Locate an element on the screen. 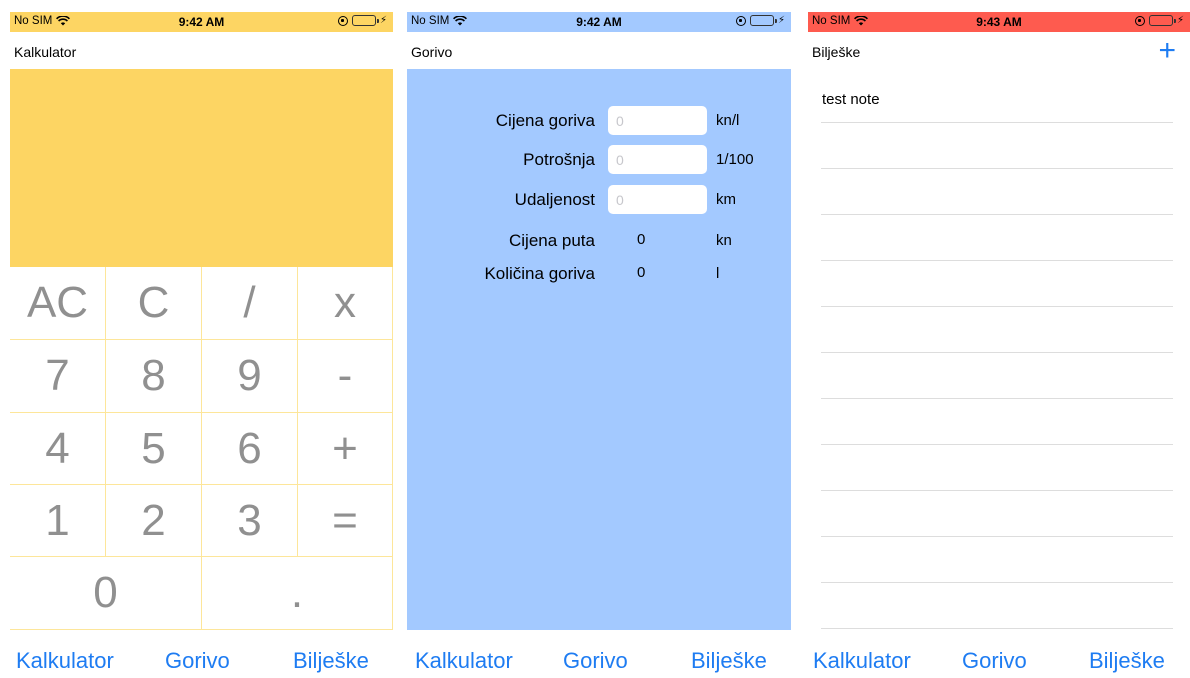 This screenshot has height=678, width=1190. page-title: Bilješke is located at coordinates (836, 52).